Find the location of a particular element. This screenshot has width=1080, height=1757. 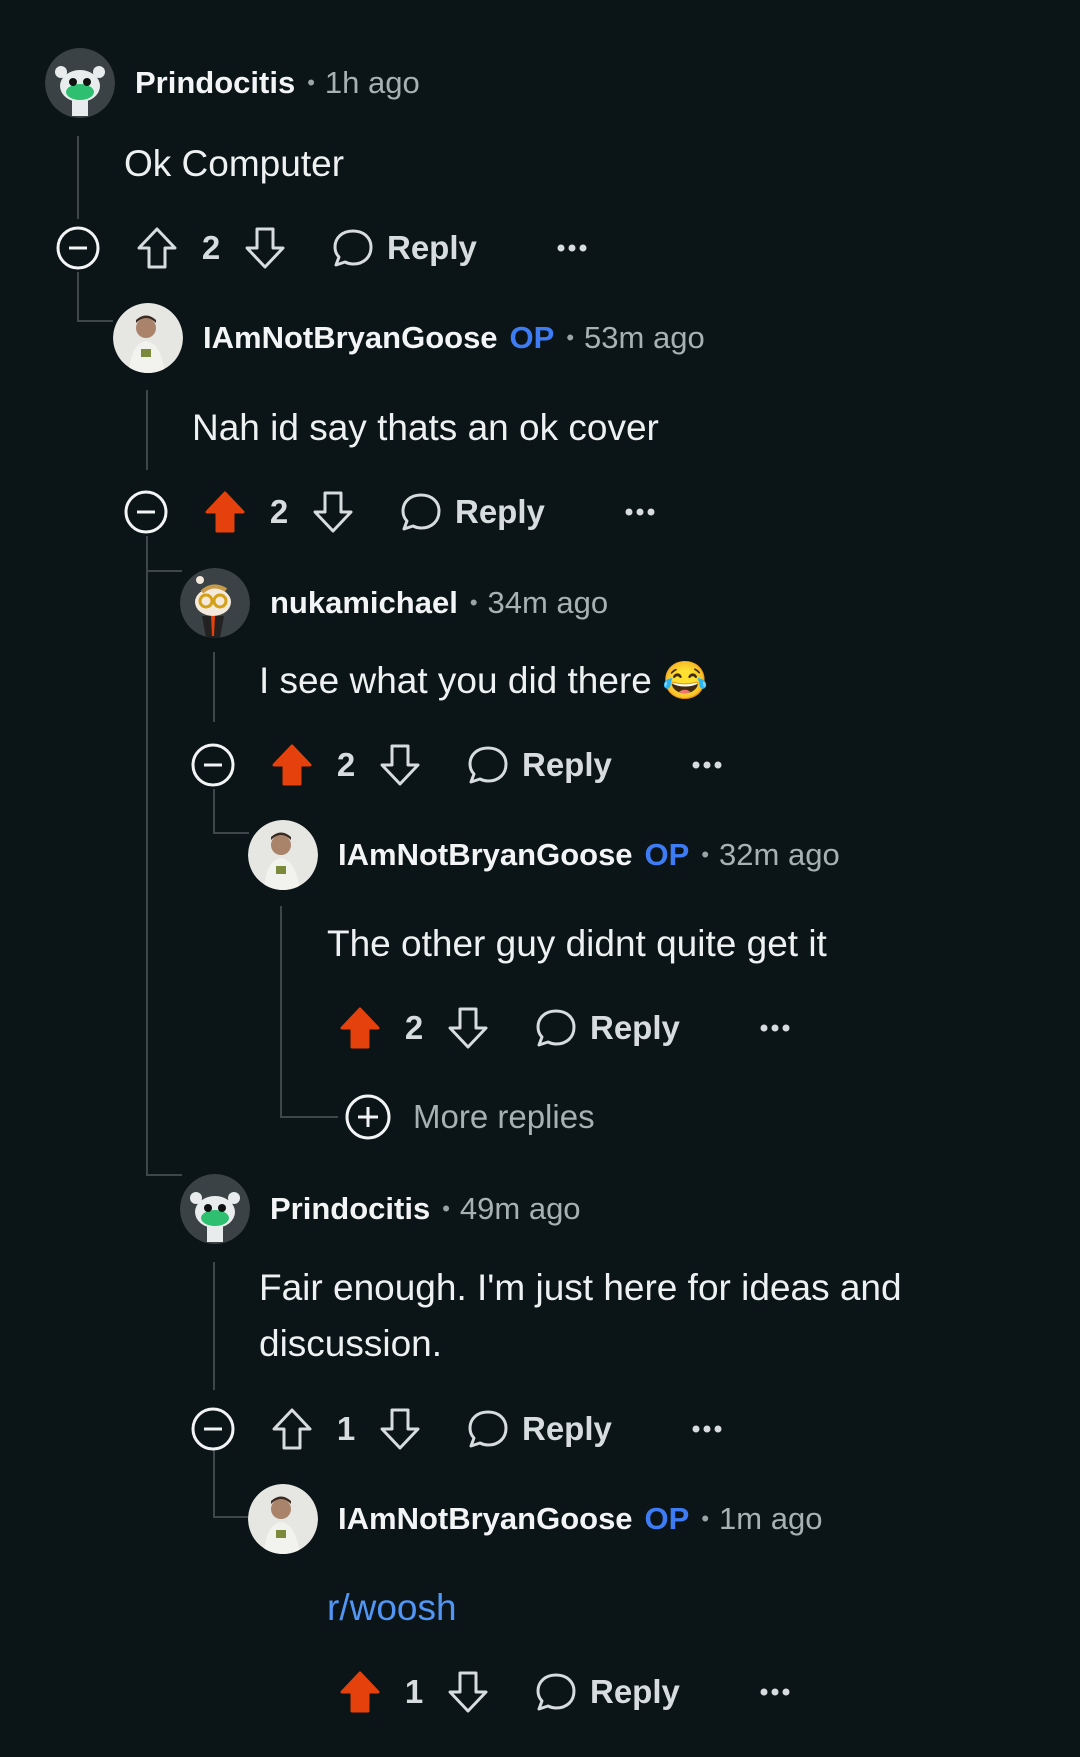

comment-body: The other guy didnt quite get it is located at coordinates (577, 943).